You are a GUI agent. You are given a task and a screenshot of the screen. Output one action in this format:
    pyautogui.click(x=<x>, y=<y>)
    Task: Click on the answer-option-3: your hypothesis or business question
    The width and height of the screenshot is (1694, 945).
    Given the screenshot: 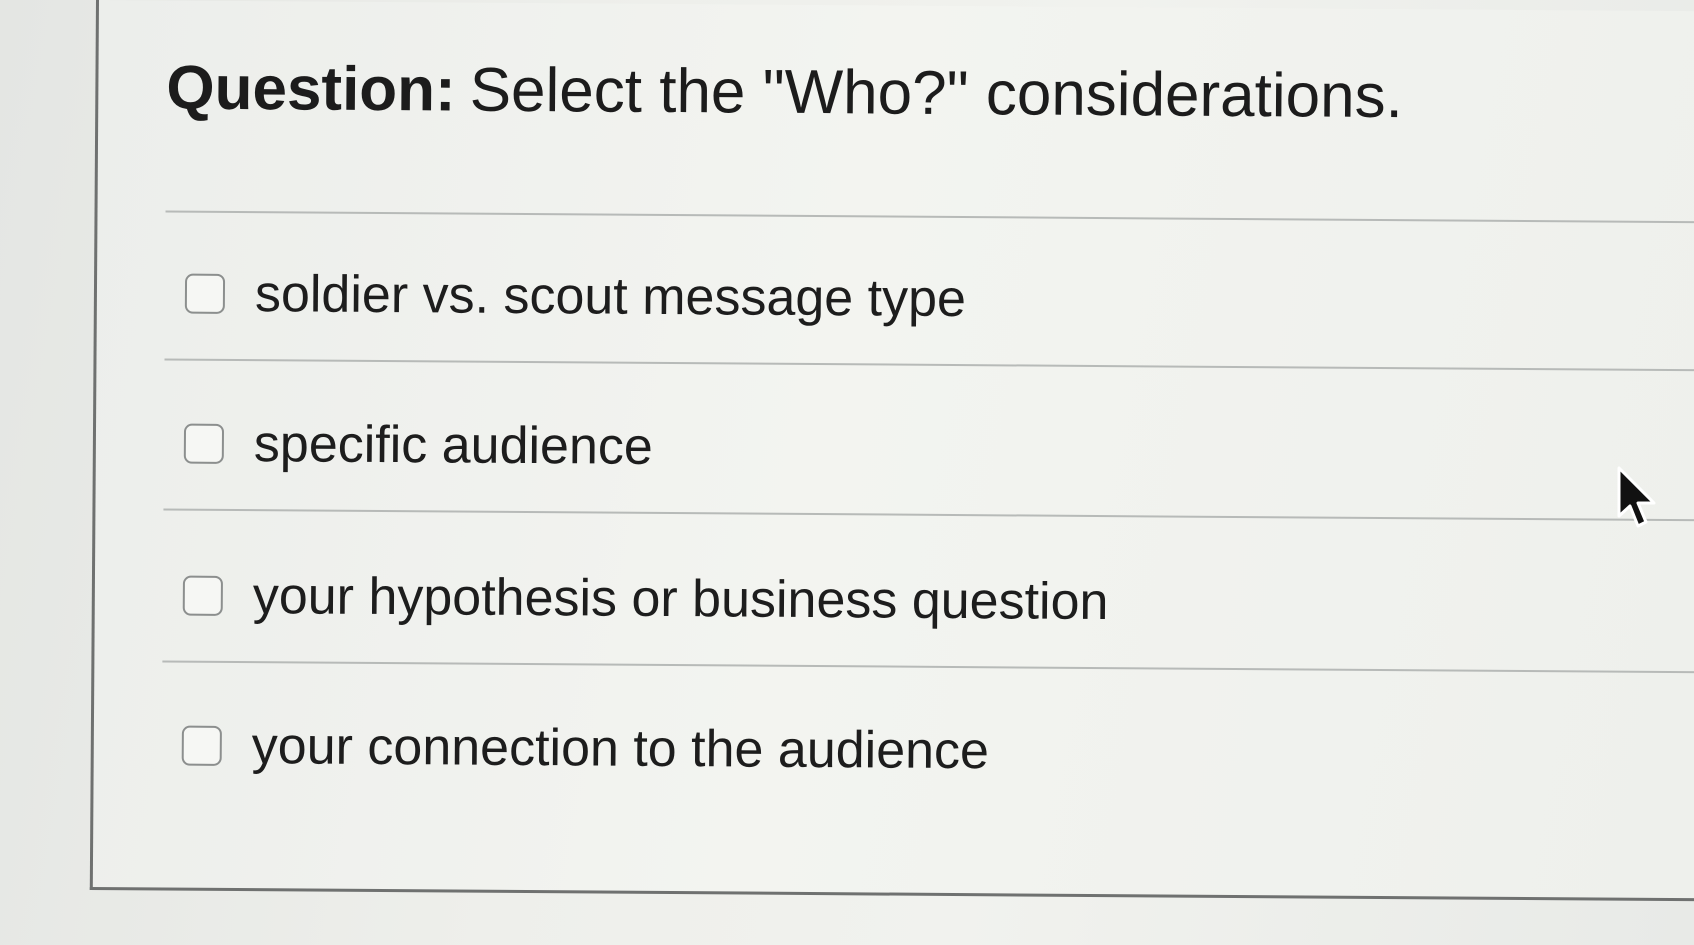 What is the action you would take?
    pyautogui.click(x=645, y=599)
    